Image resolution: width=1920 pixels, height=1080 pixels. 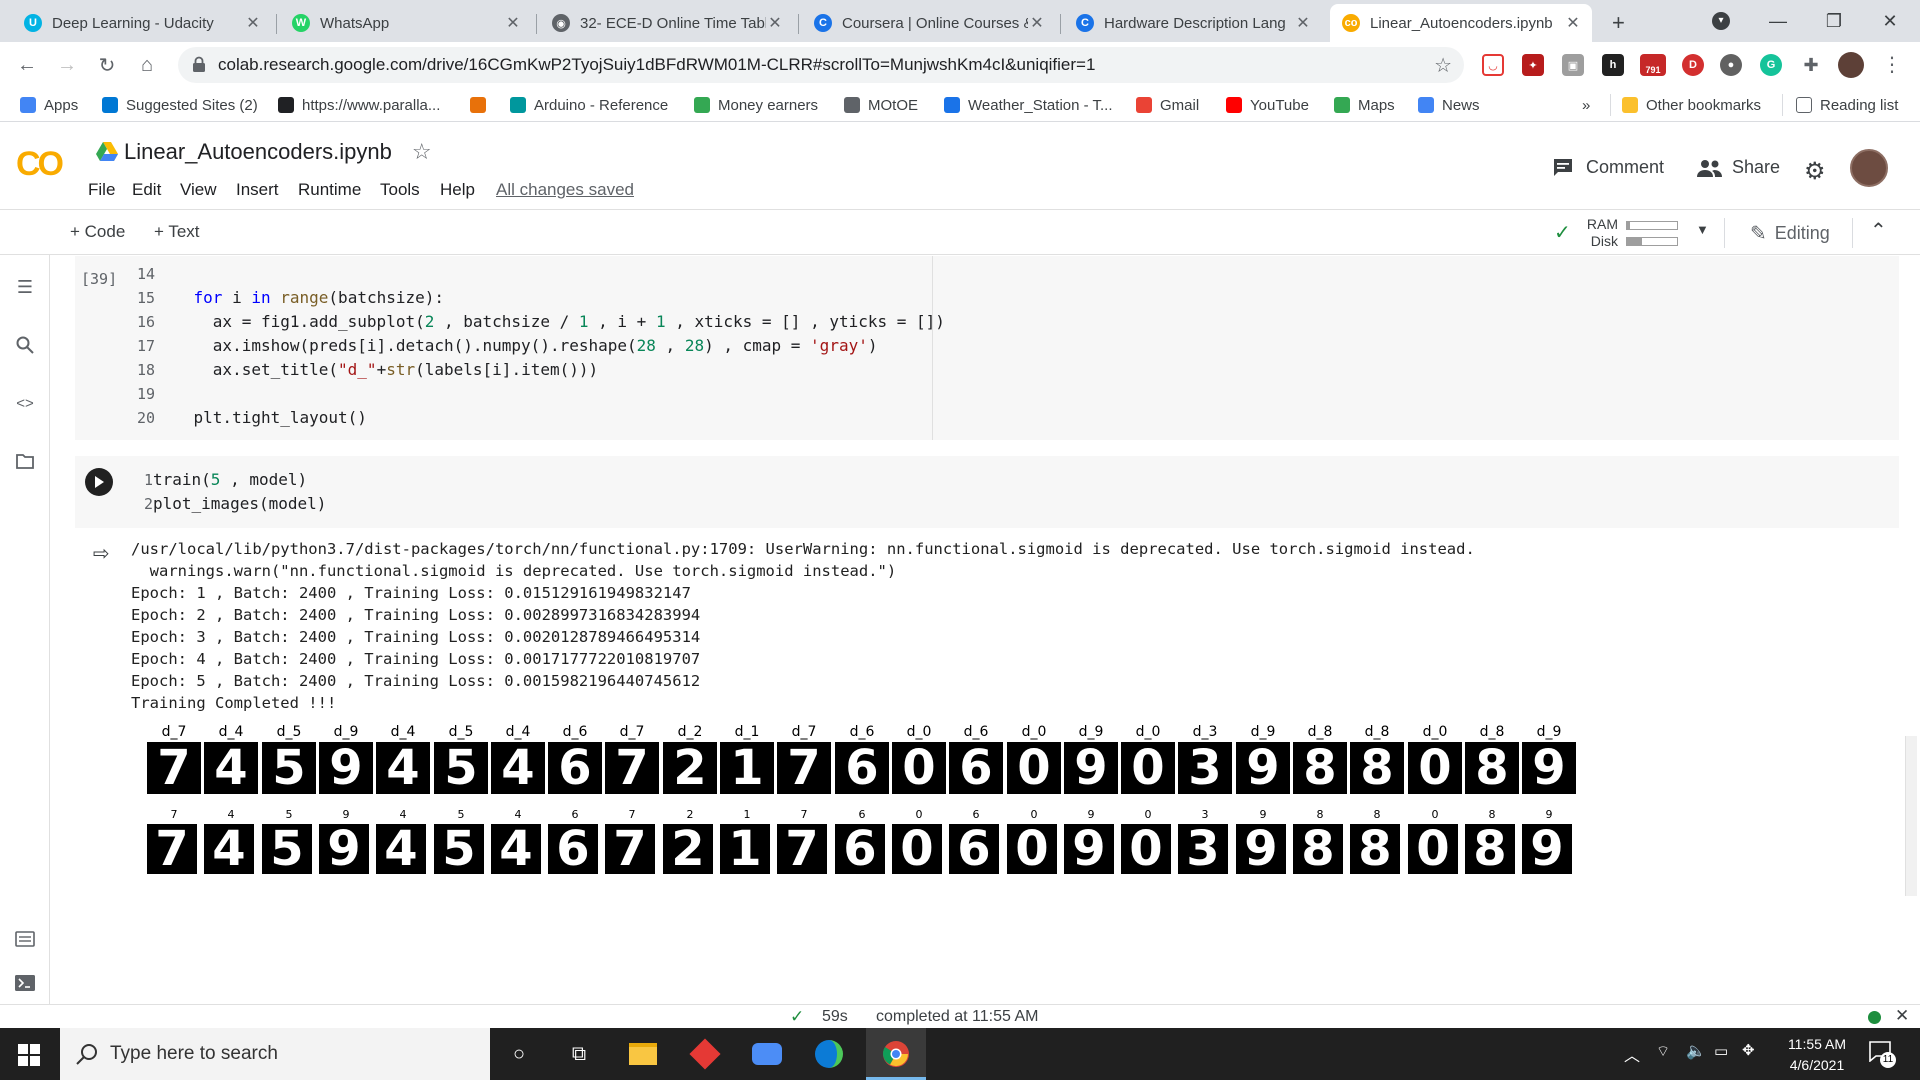 What do you see at coordinates (1811, 65) in the screenshot?
I see `extensions-puzzle-icon: ✚` at bounding box center [1811, 65].